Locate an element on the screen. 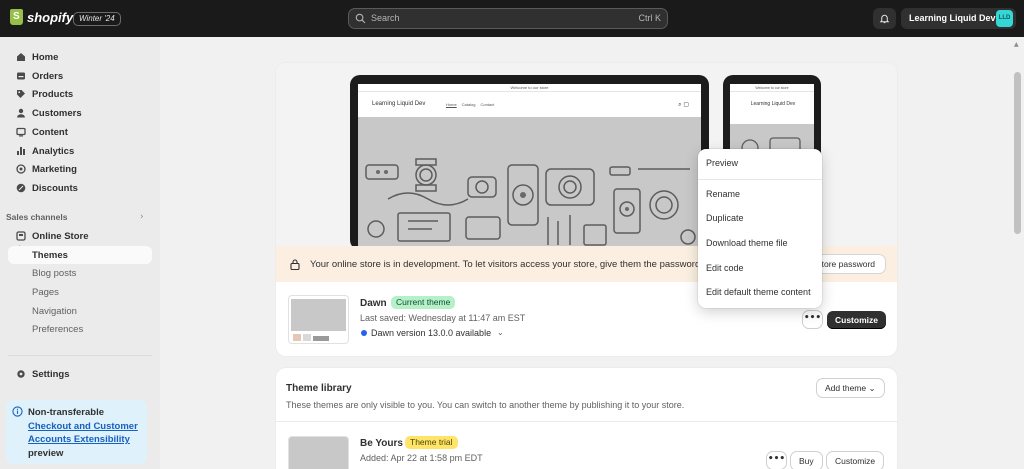 This screenshot has height=469, width=1024. avatar: LLD is located at coordinates (1004, 18).